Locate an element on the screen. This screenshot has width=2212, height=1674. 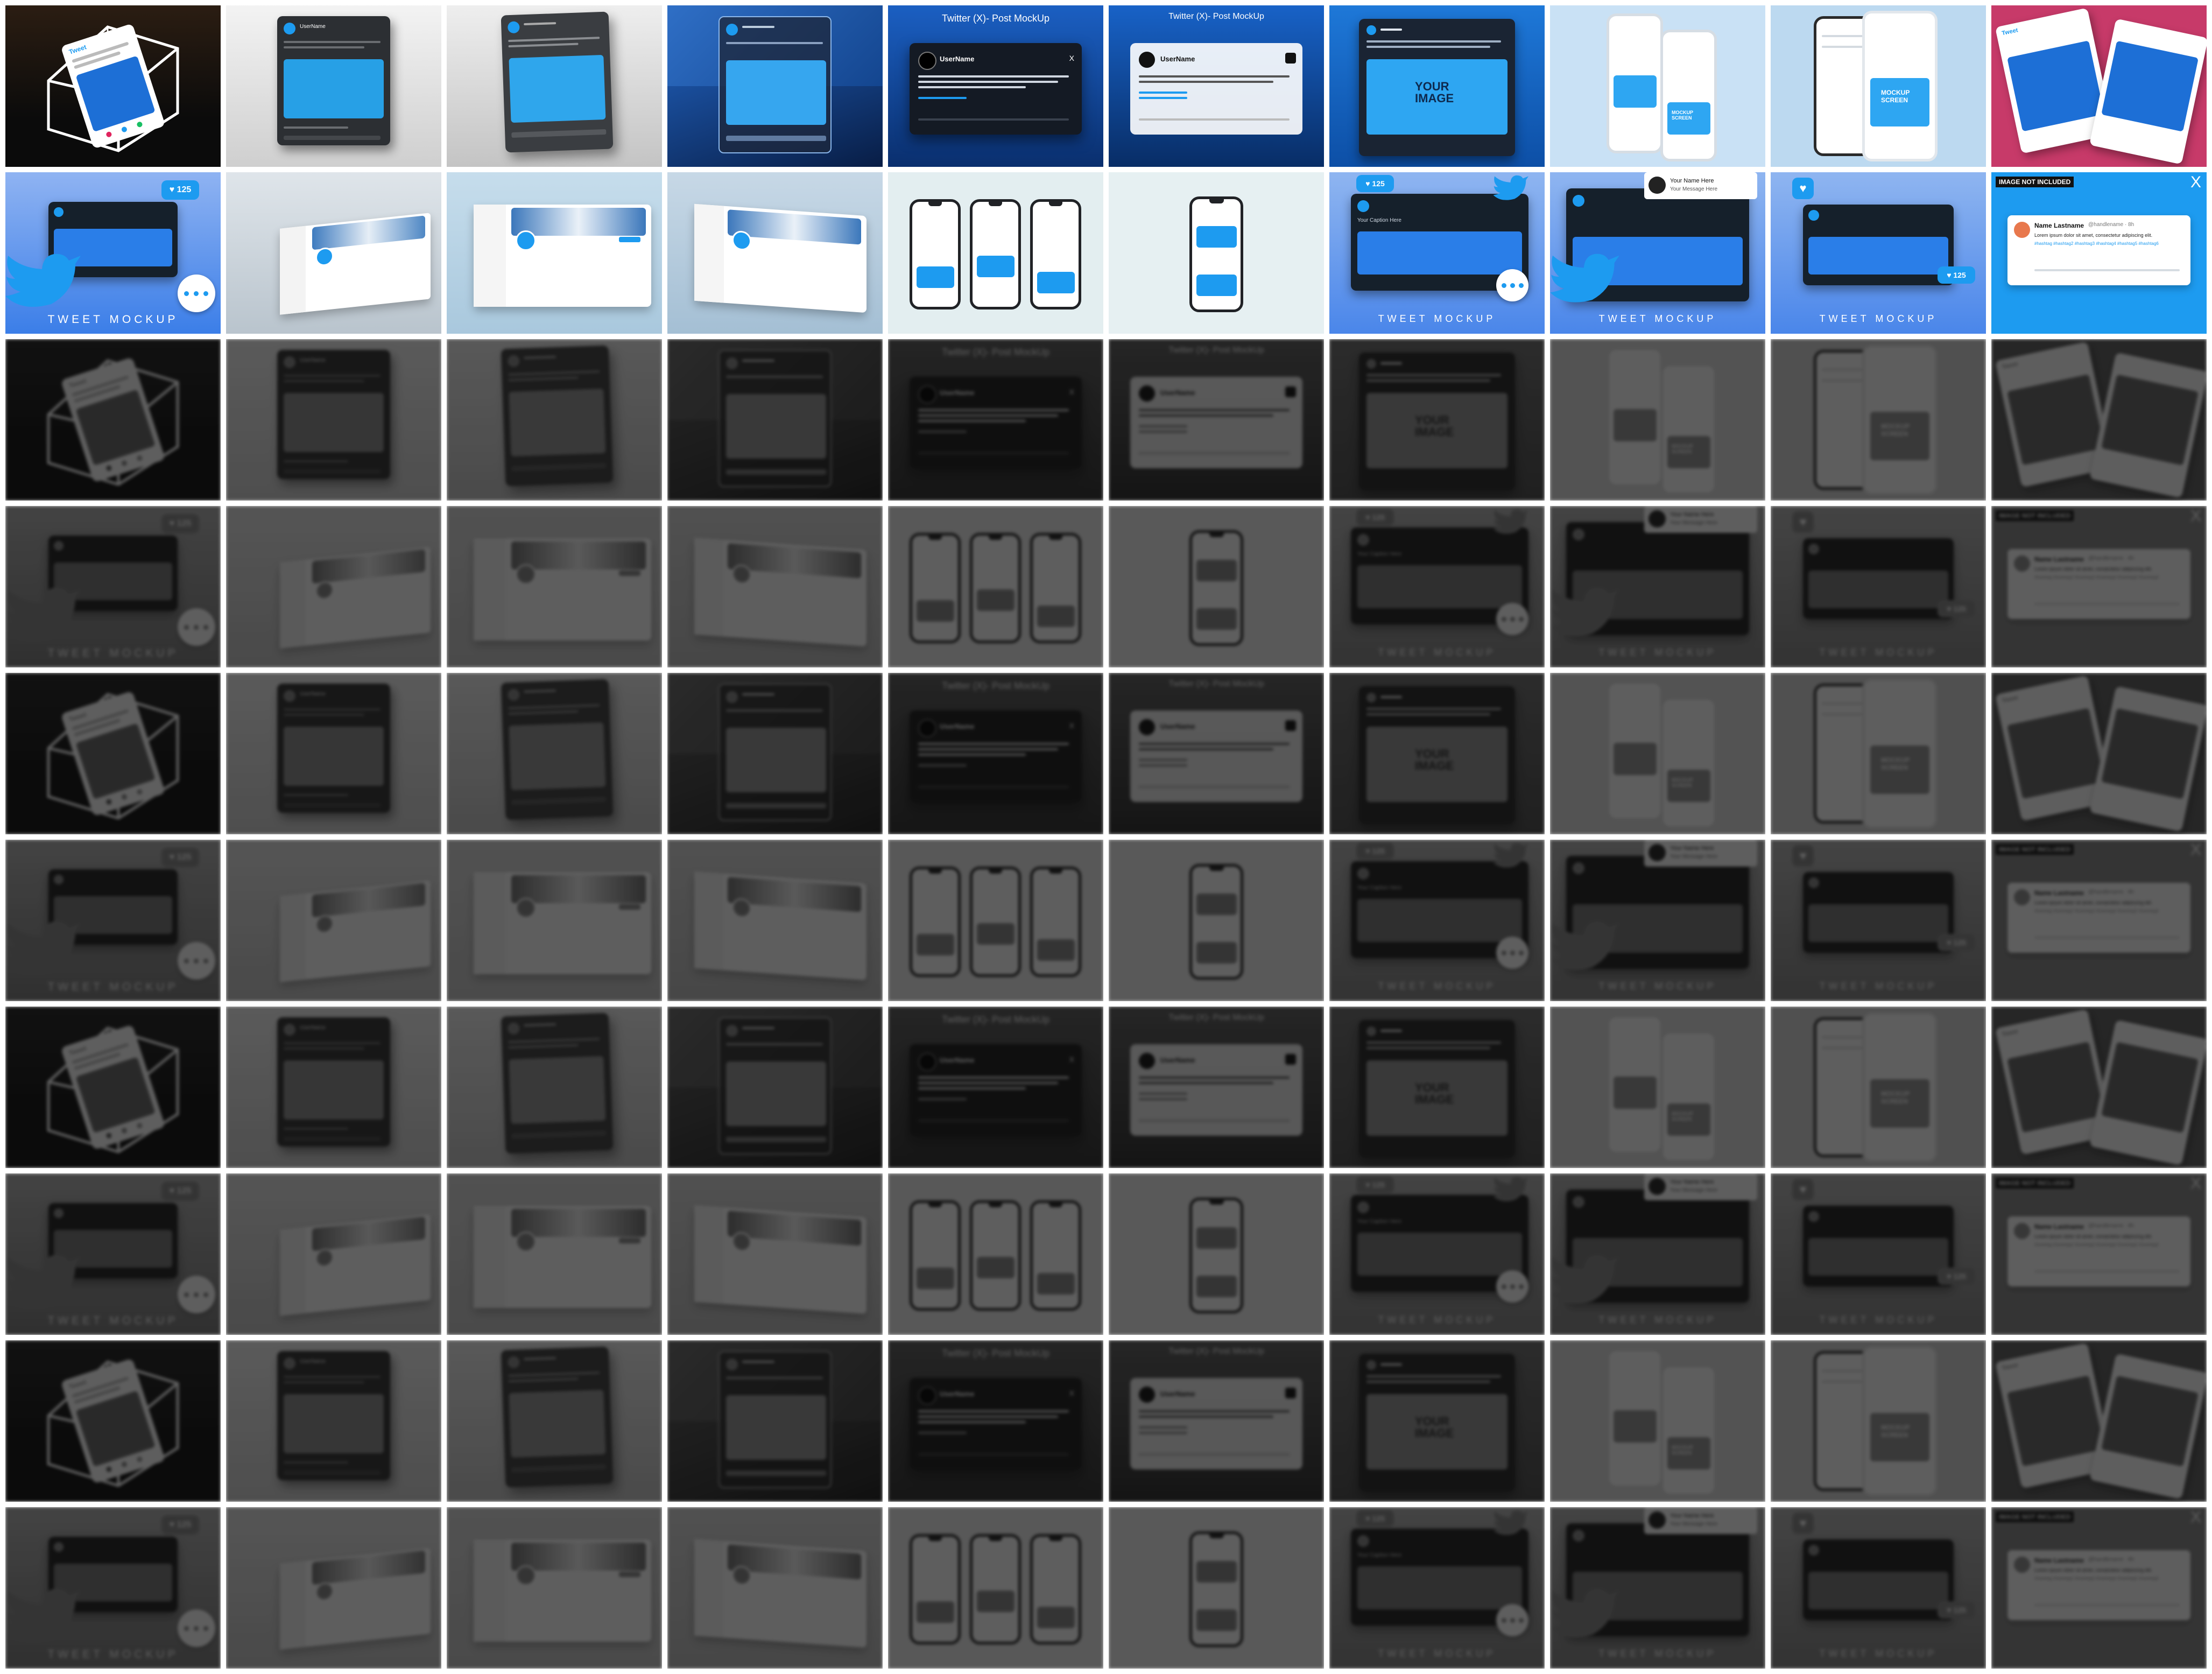
thumbnail-blue-card is located at coordinates (775, 86).